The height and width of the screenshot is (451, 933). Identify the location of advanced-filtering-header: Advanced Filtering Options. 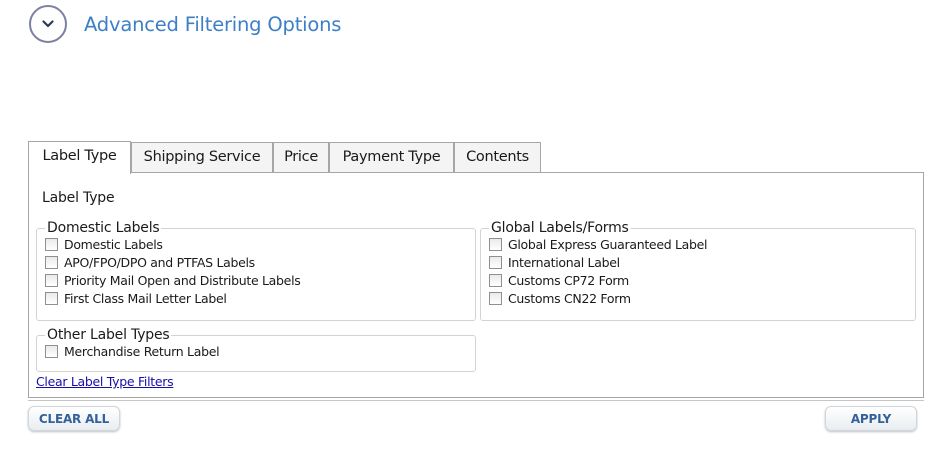
(185, 24).